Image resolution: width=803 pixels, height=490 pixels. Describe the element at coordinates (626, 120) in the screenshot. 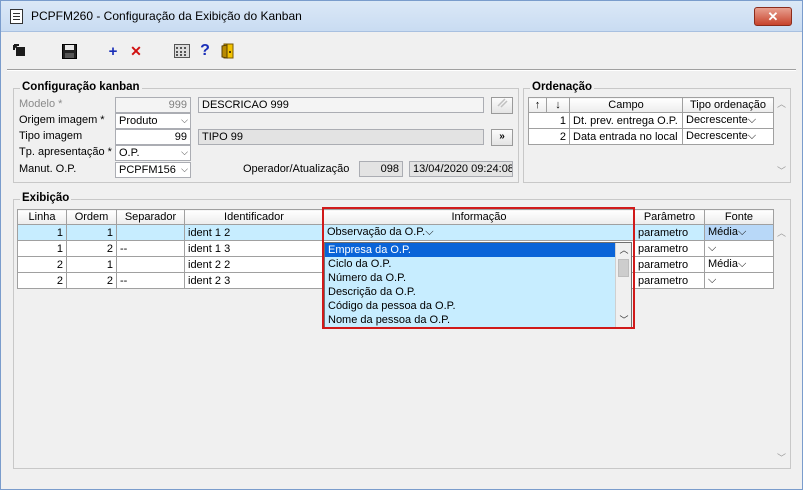

I see `campo-cell: Dt. prev. entrega O.P.` at that location.